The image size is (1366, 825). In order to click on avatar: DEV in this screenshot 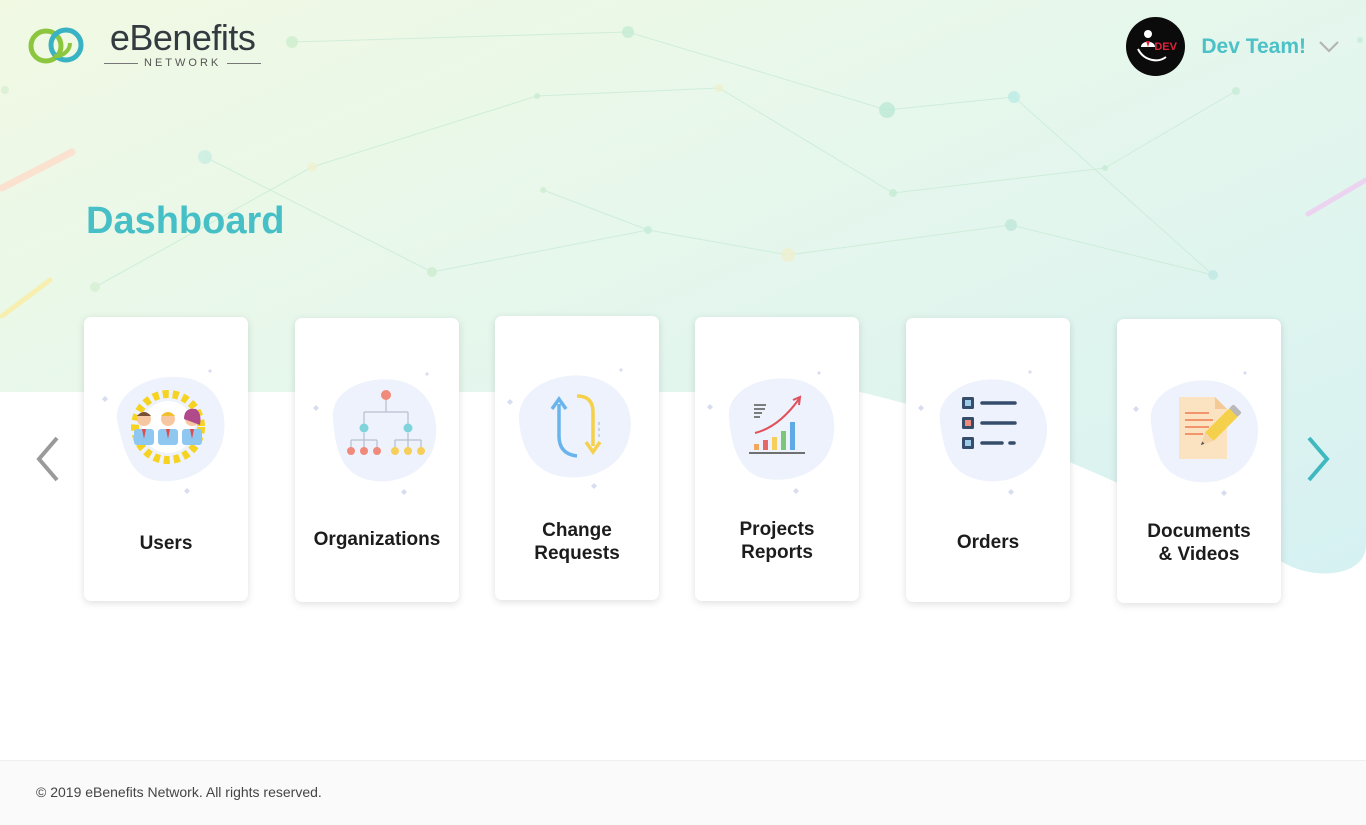, I will do `click(1156, 46)`.